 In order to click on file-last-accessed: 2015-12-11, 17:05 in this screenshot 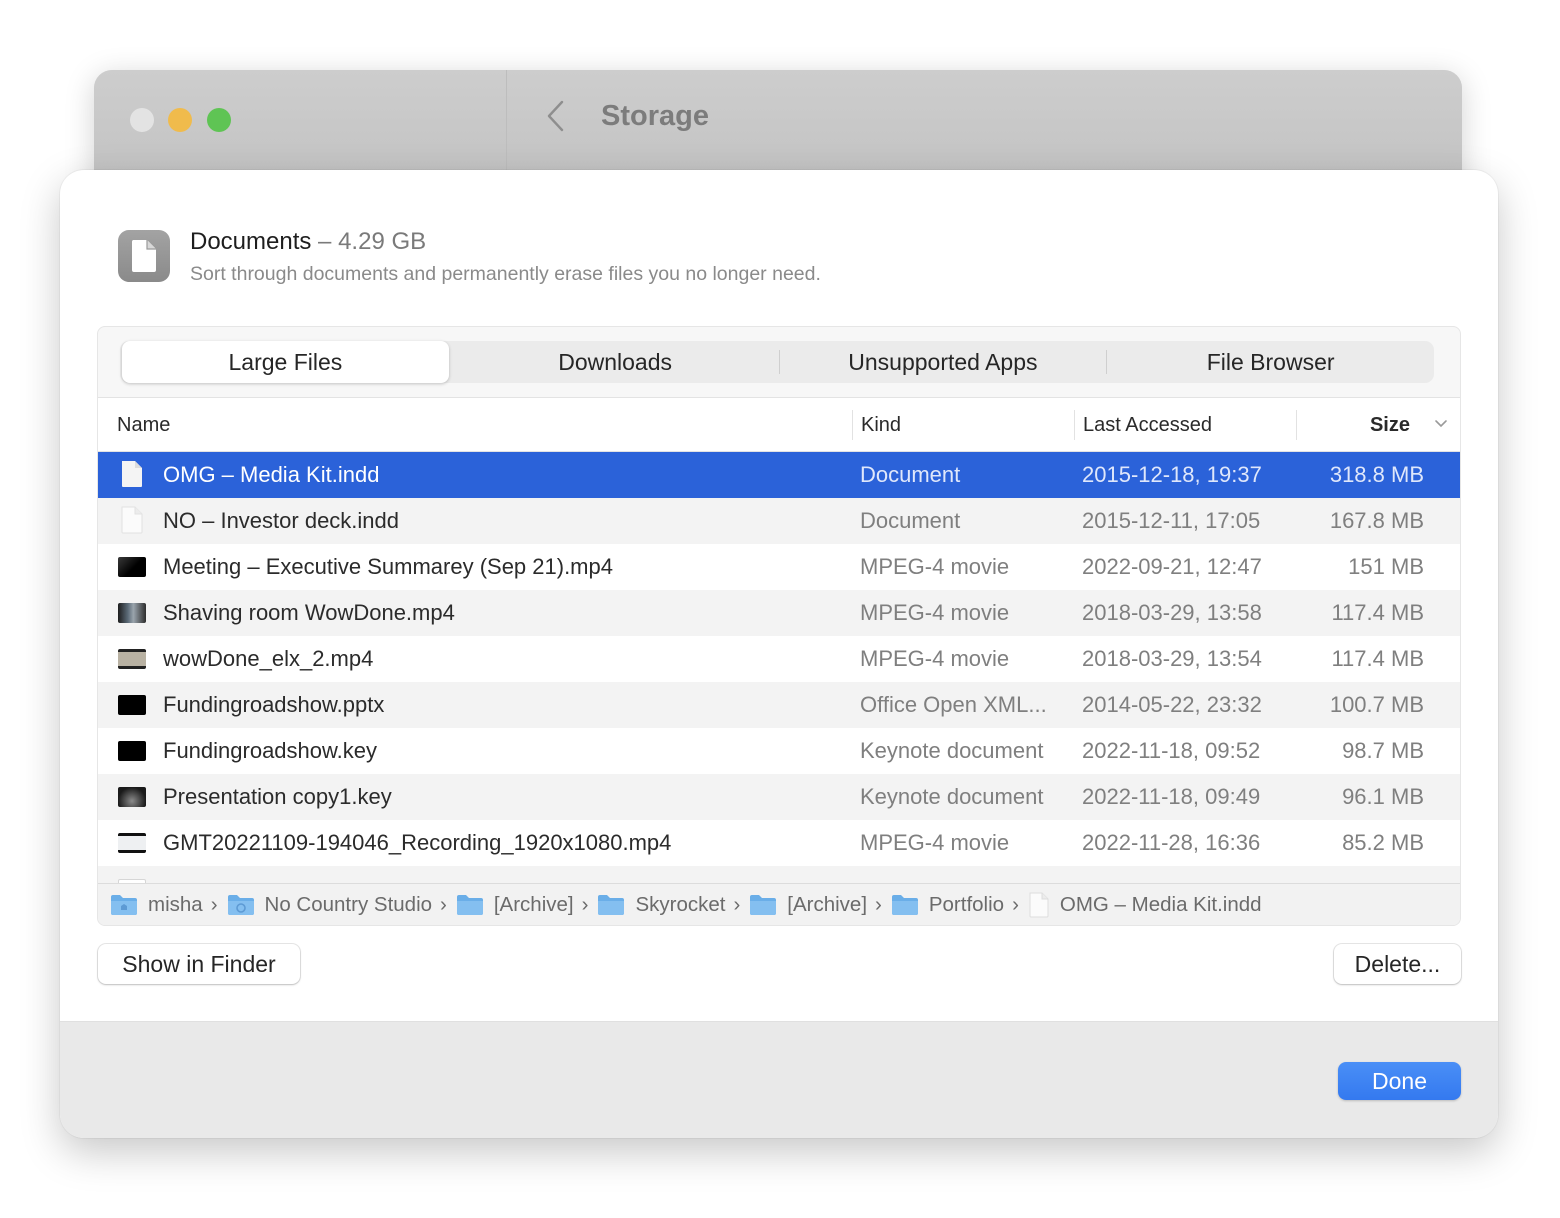, I will do `click(1171, 520)`.